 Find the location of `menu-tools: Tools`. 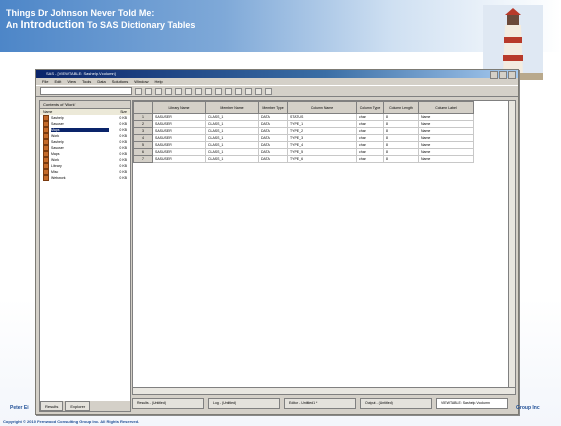

menu-tools: Tools is located at coordinates (86, 81).